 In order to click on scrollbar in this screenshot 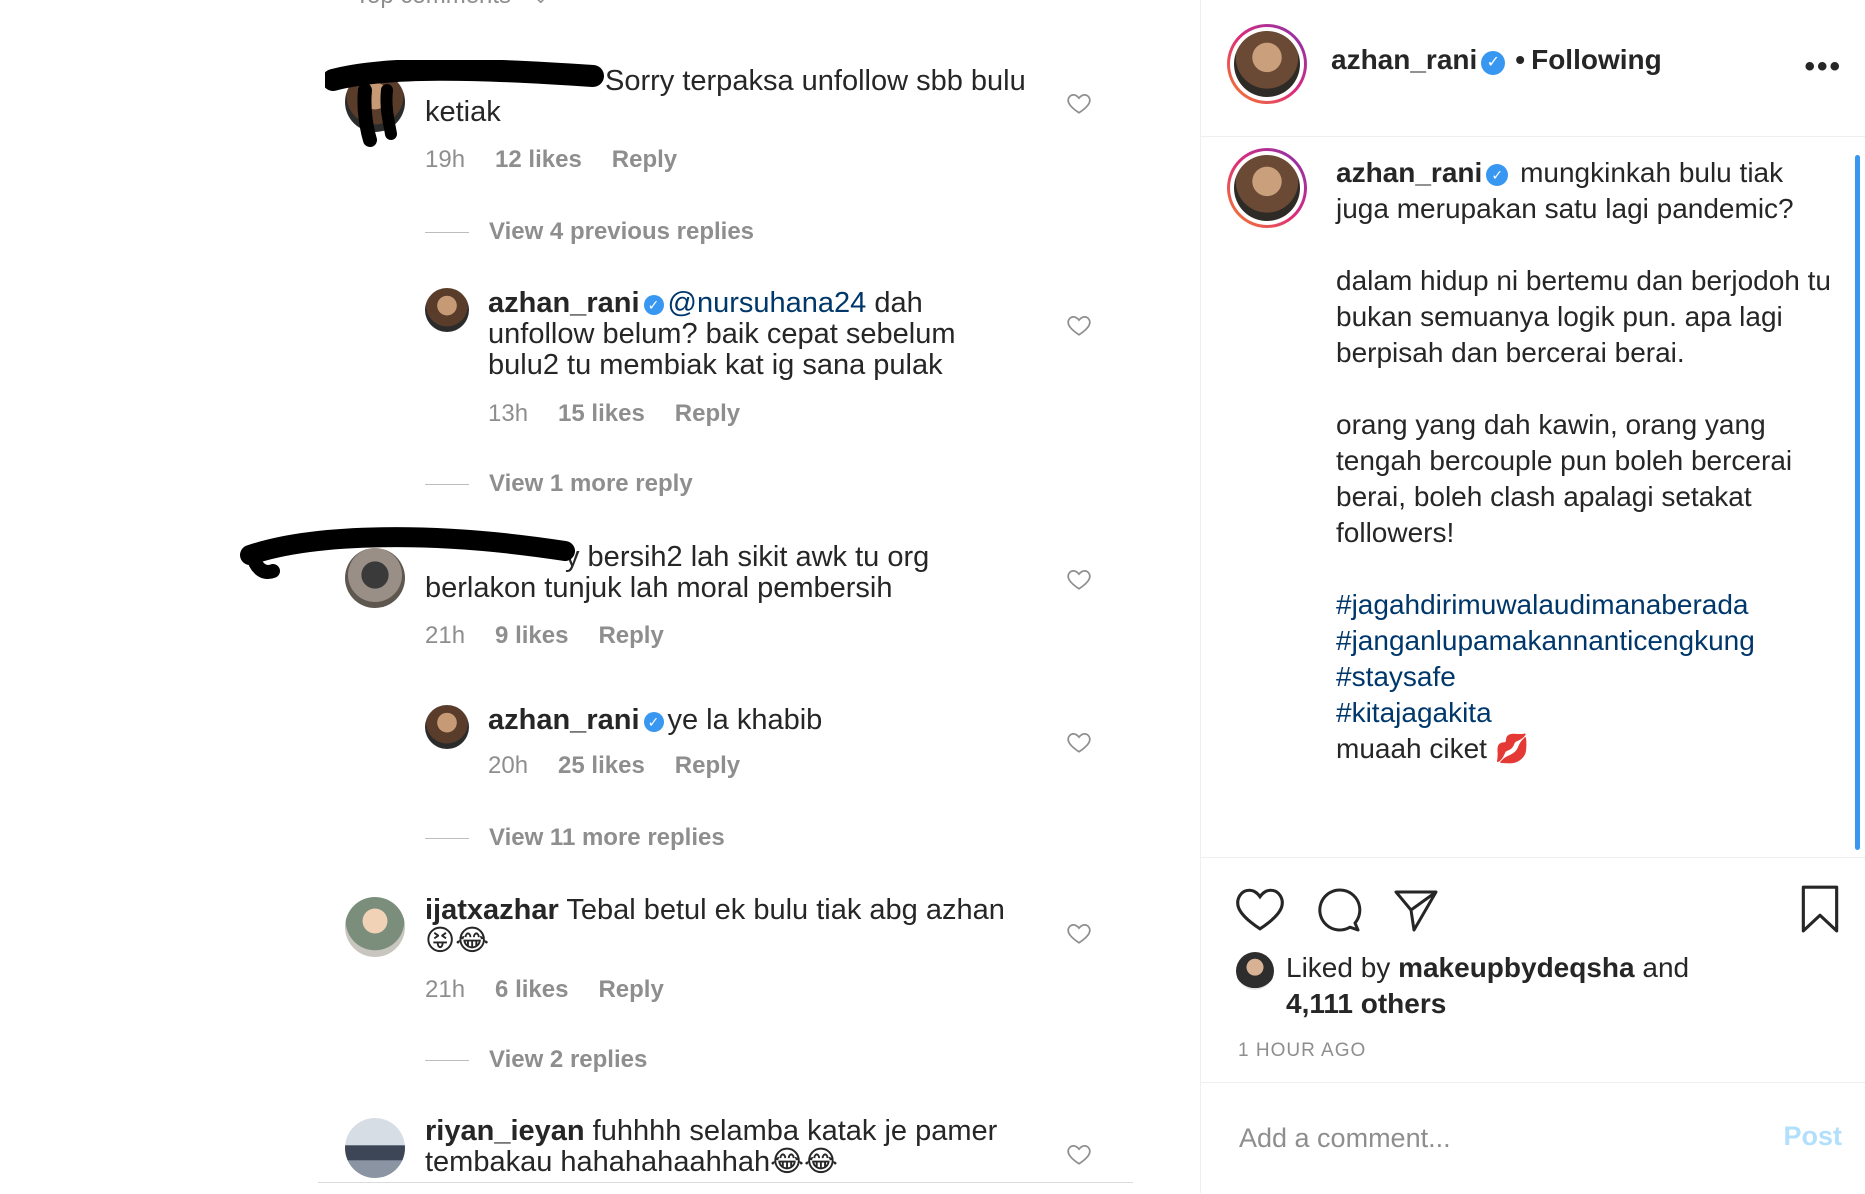, I will do `click(1857, 502)`.